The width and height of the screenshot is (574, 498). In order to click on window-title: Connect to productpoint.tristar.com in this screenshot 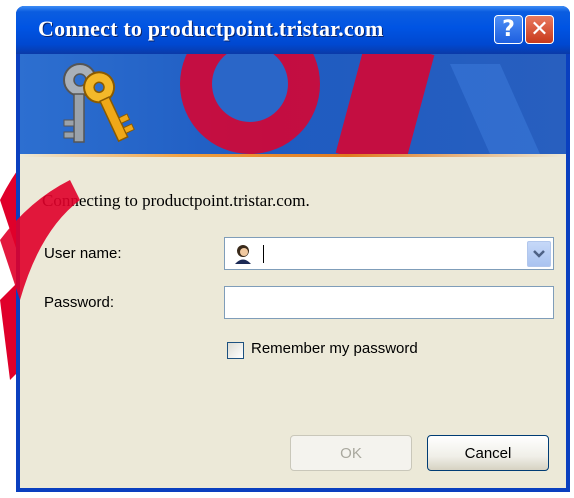, I will do `click(211, 28)`.